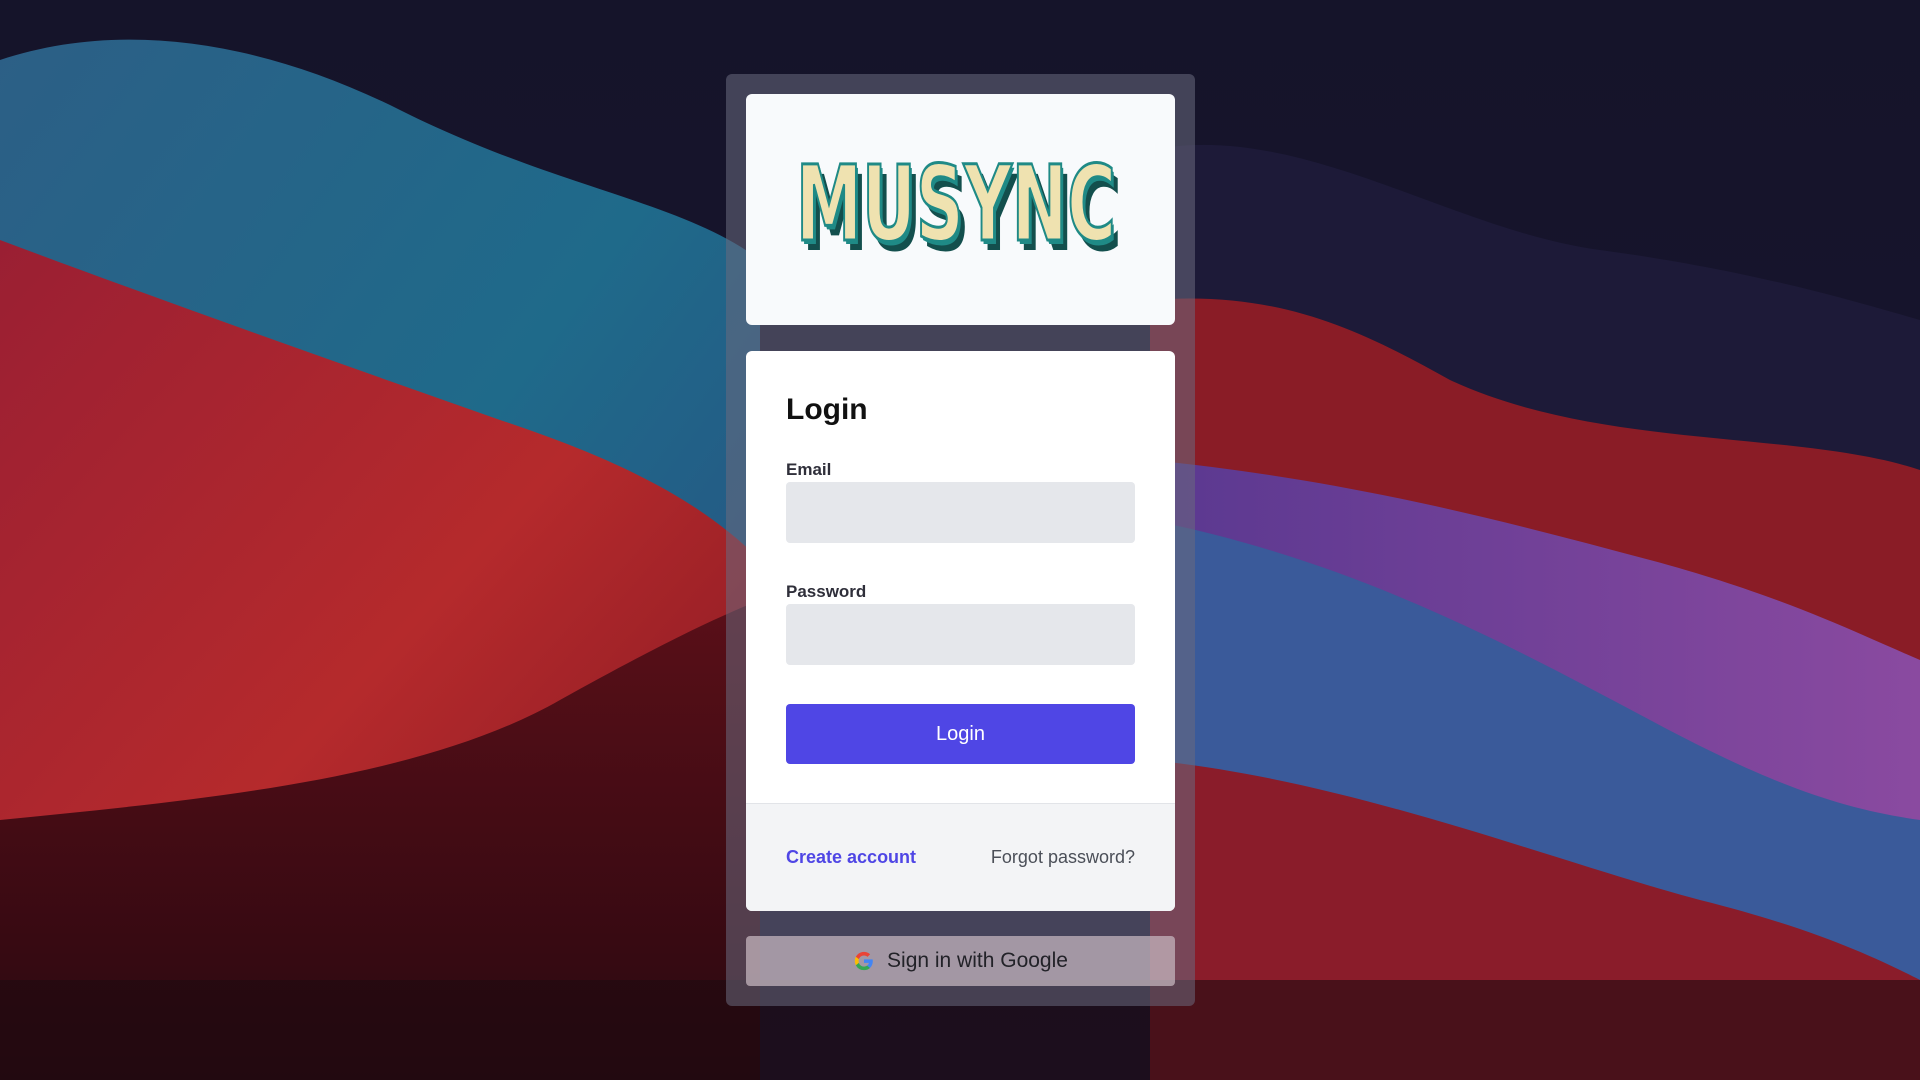 The width and height of the screenshot is (1920, 1080). What do you see at coordinates (809, 469) in the screenshot?
I see `email-label: Email` at bounding box center [809, 469].